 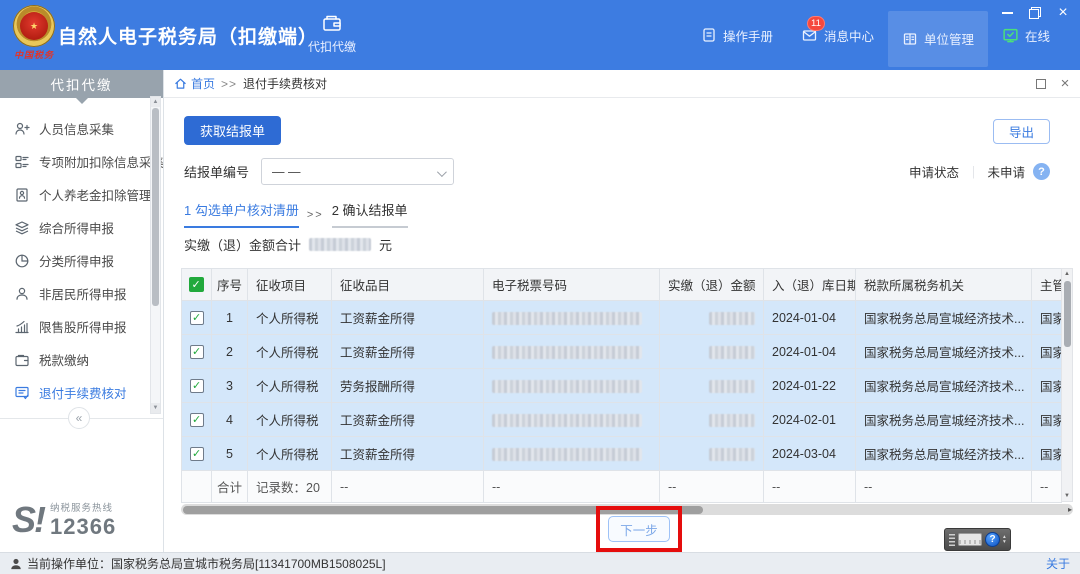 I want to click on keyboard-icon, so click(x=970, y=539).